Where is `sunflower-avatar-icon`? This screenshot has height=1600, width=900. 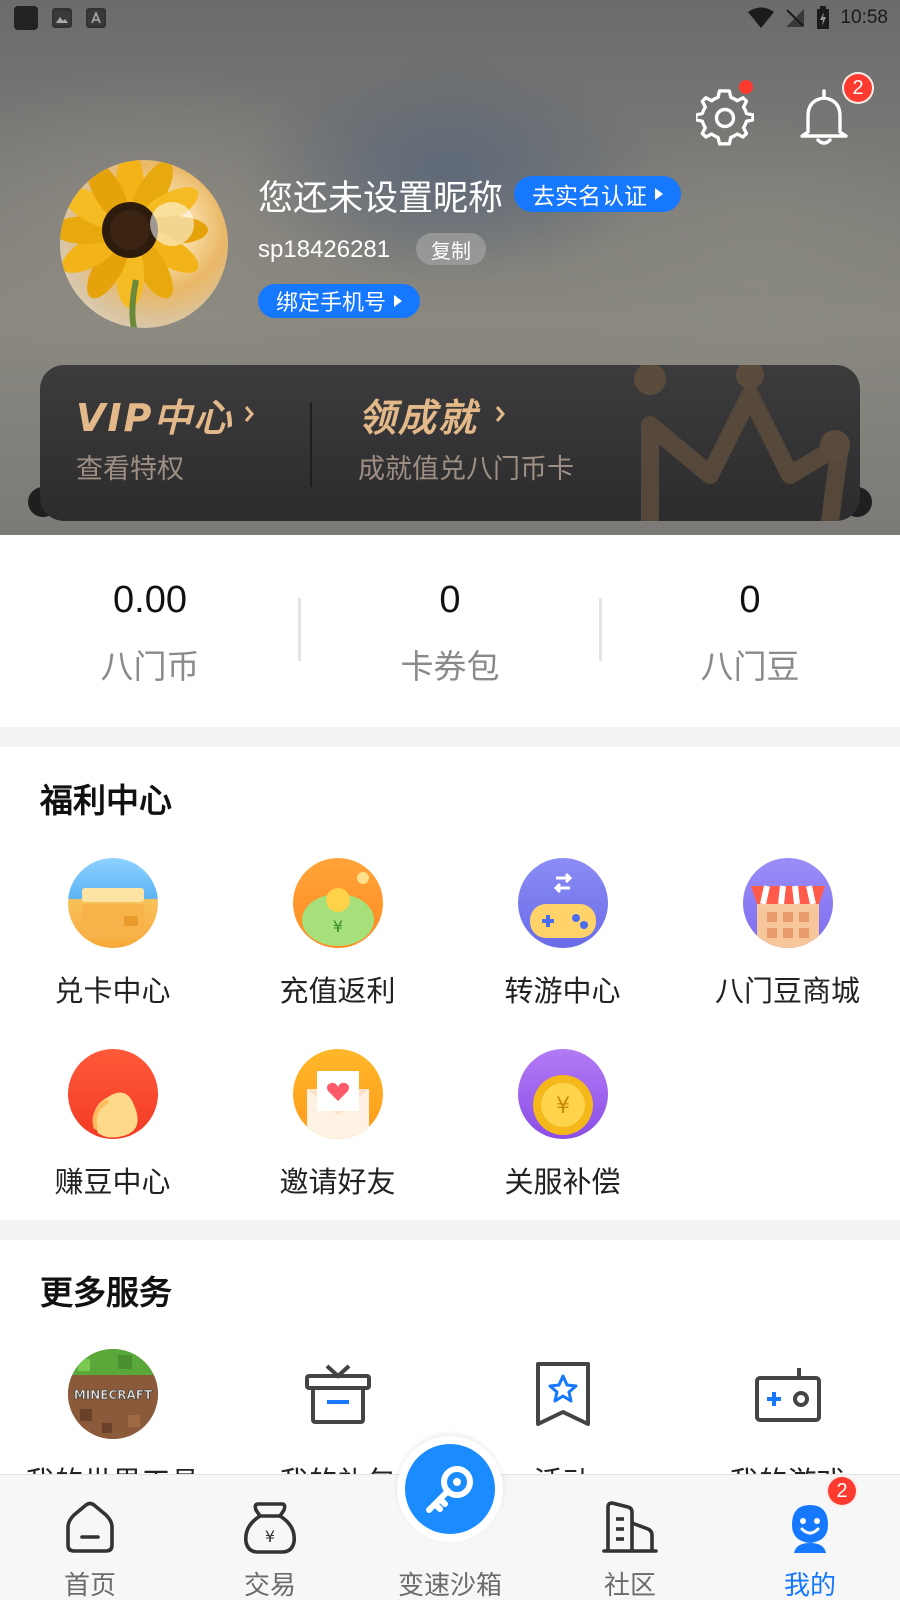 sunflower-avatar-icon is located at coordinates (134, 244).